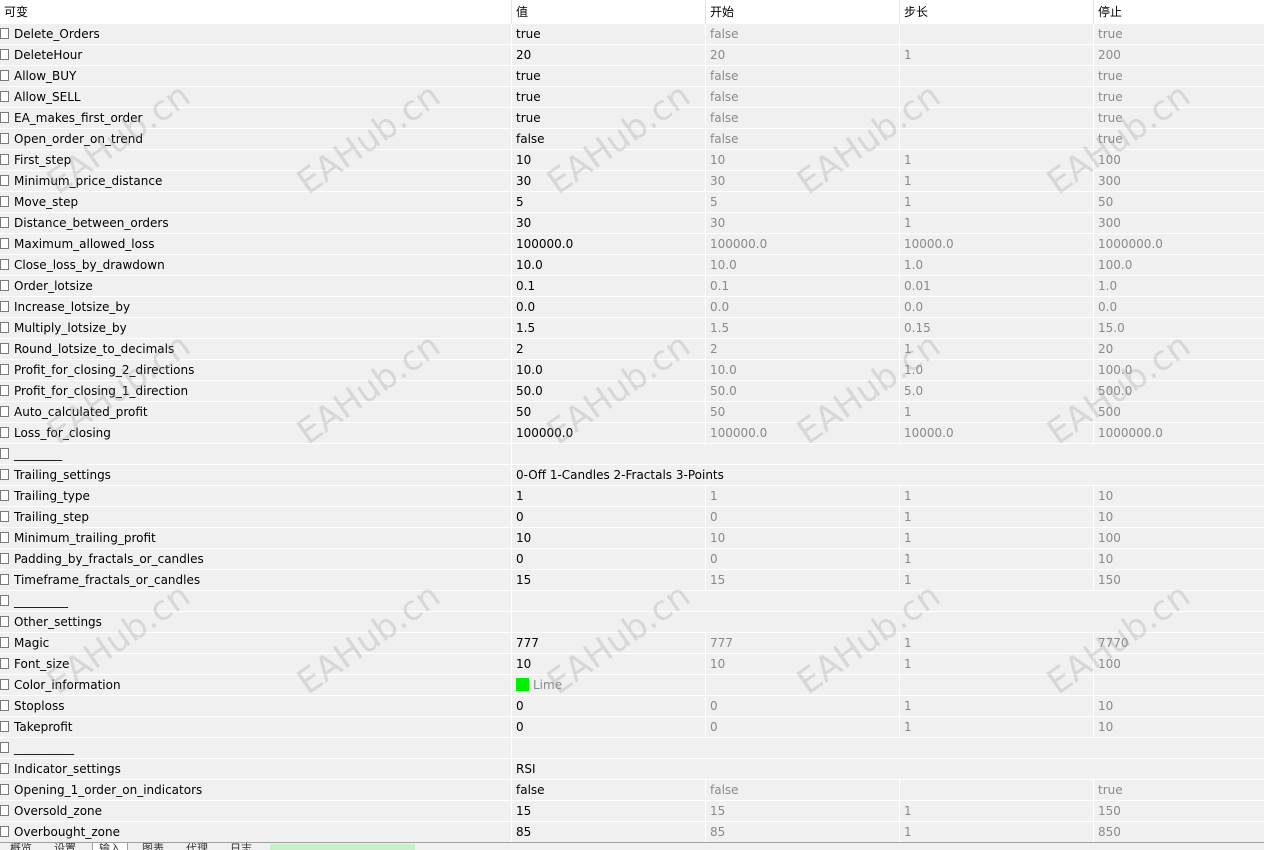 The height and width of the screenshot is (850, 1264). What do you see at coordinates (1178, 412) in the screenshot?
I see `stop-cell: 500` at bounding box center [1178, 412].